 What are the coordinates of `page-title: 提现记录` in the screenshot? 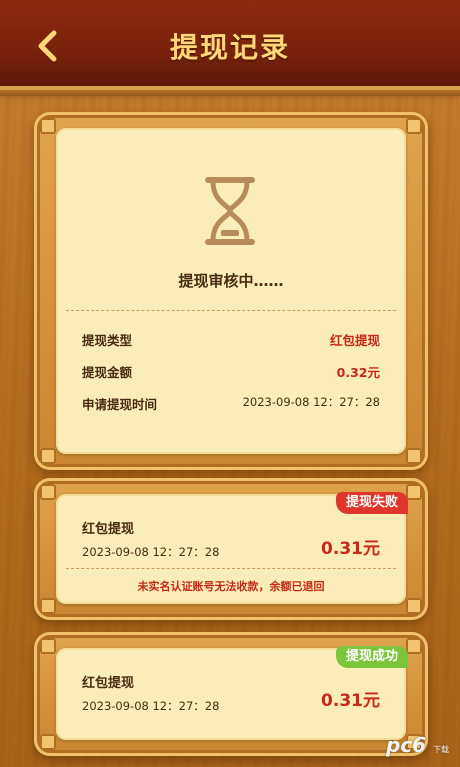 It's located at (229, 47).